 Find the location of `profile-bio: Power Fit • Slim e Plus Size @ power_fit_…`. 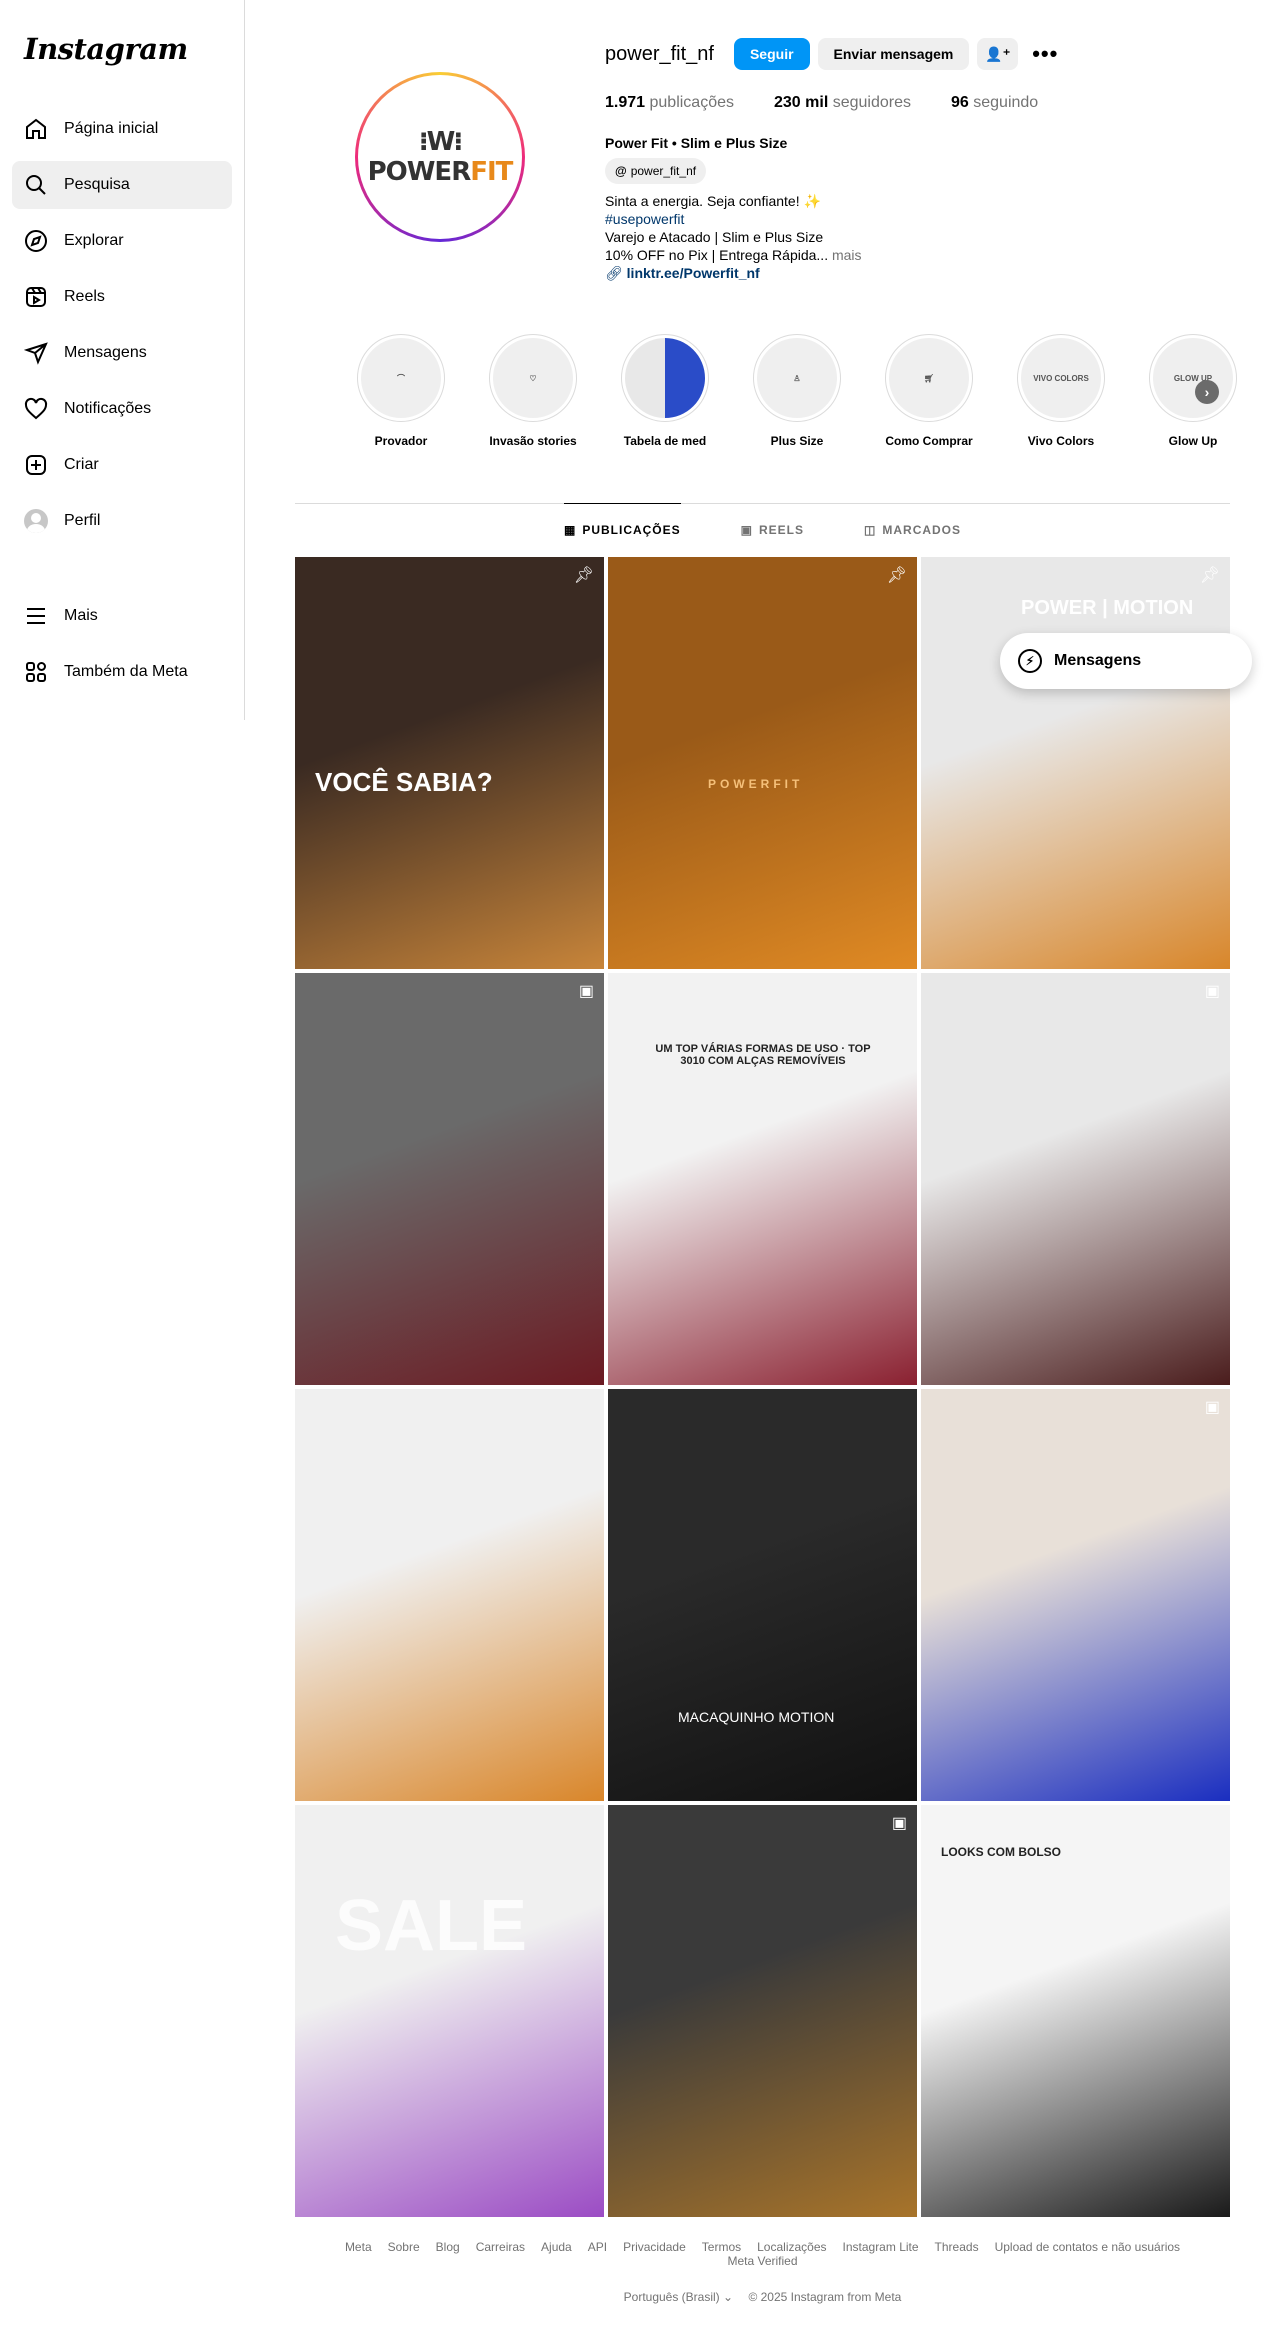

profile-bio: Power Fit • Slim e Plus Size @ power_fit_… is located at coordinates (915, 208).